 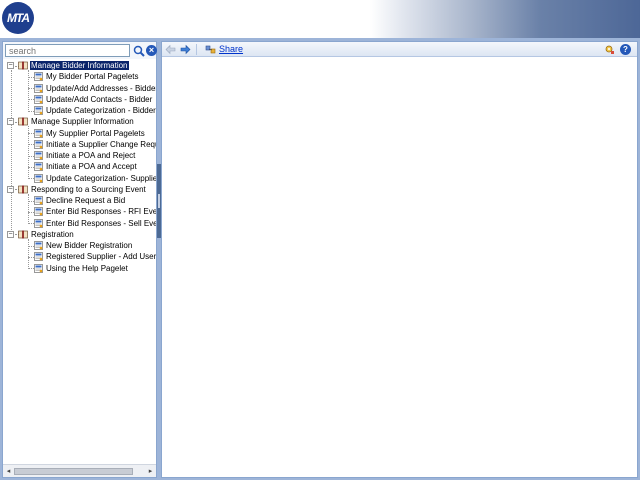 What do you see at coordinates (101, 88) in the screenshot?
I see `tree-item-label: Update/Add Addresses - Bidder` at bounding box center [101, 88].